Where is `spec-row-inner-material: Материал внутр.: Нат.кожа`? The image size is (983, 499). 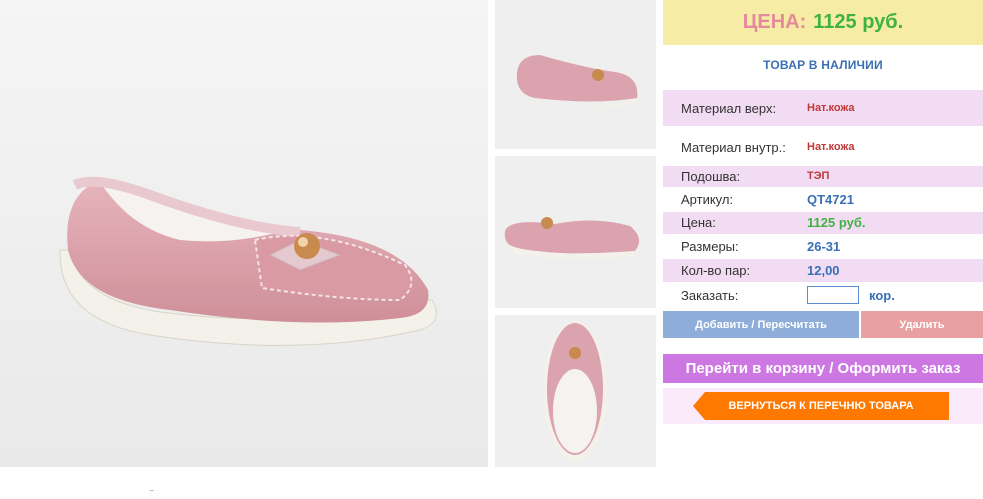
spec-row-inner-material: Материал внутр.: Нат.кожа is located at coordinates (823, 146).